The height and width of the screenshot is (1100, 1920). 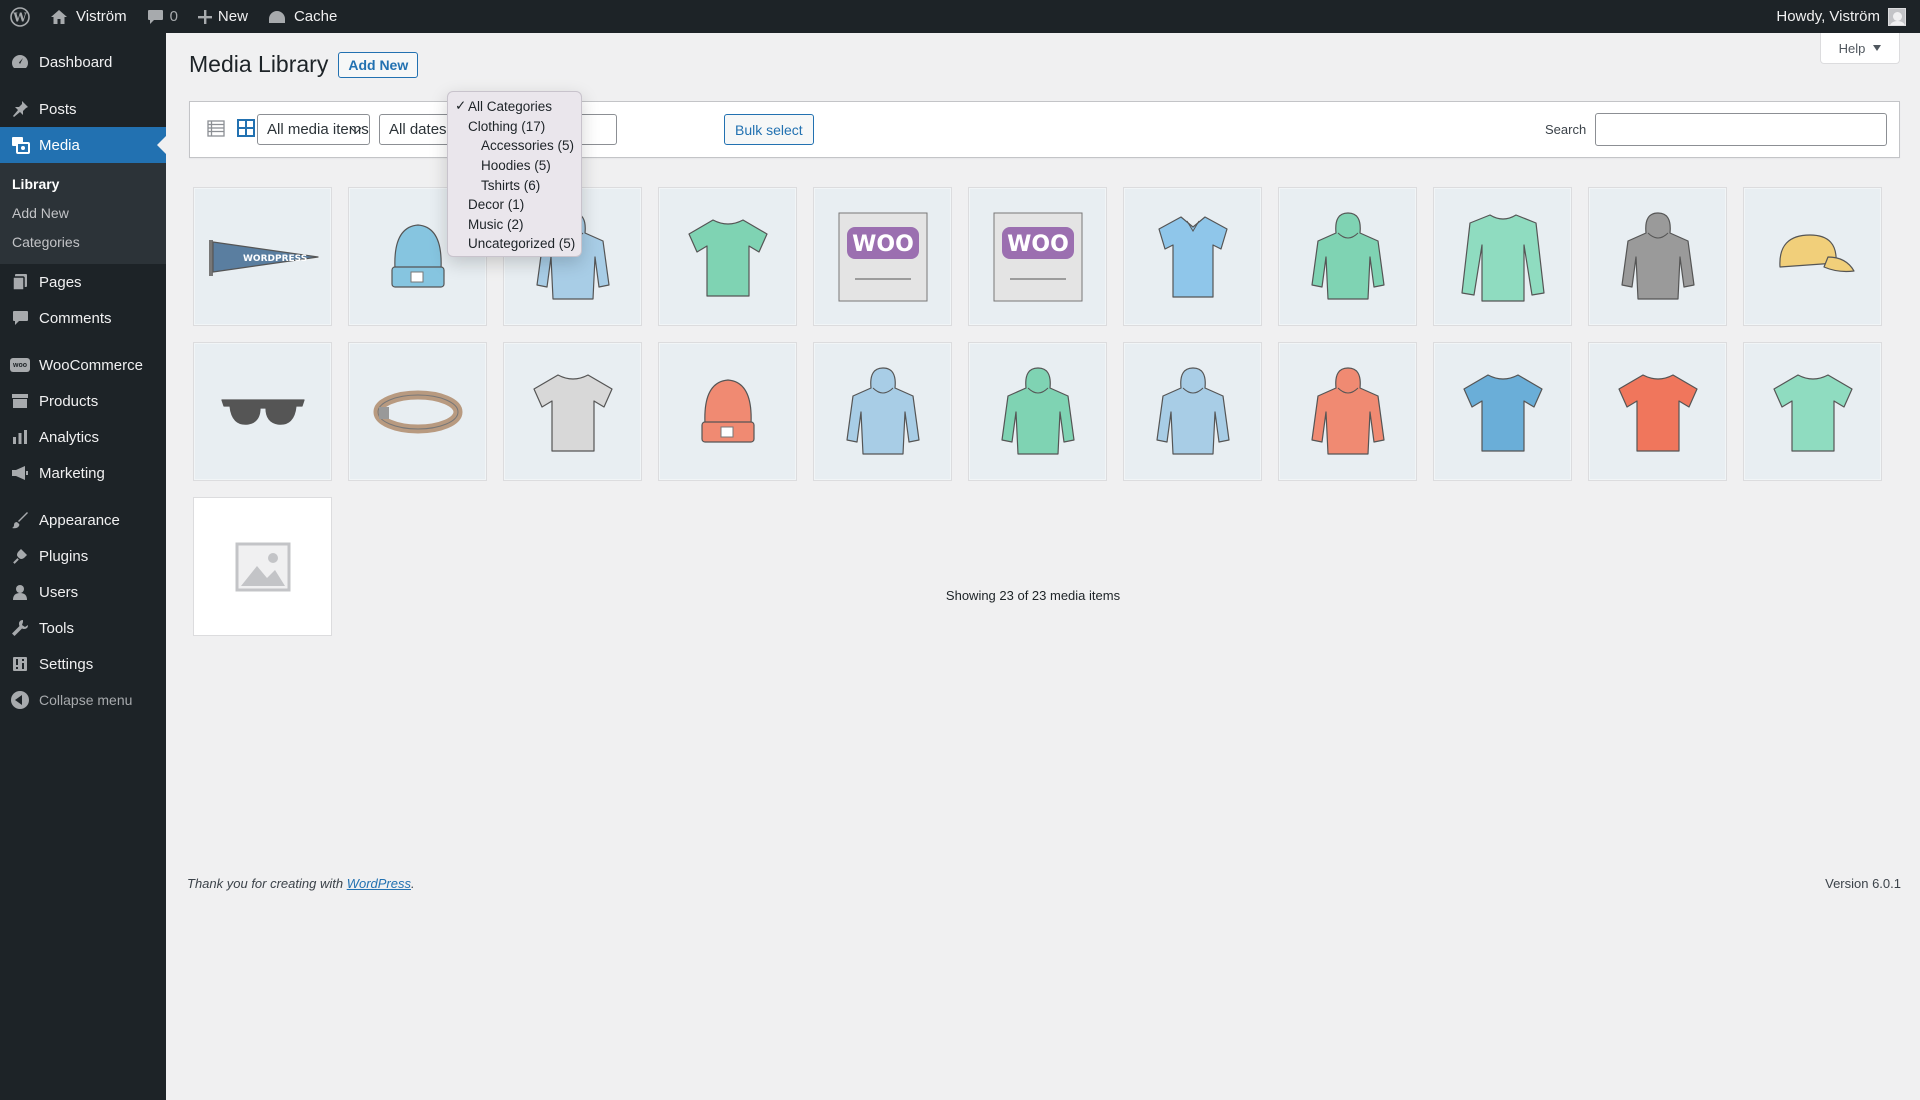 What do you see at coordinates (57, 628) in the screenshot?
I see `menu-label: Tools` at bounding box center [57, 628].